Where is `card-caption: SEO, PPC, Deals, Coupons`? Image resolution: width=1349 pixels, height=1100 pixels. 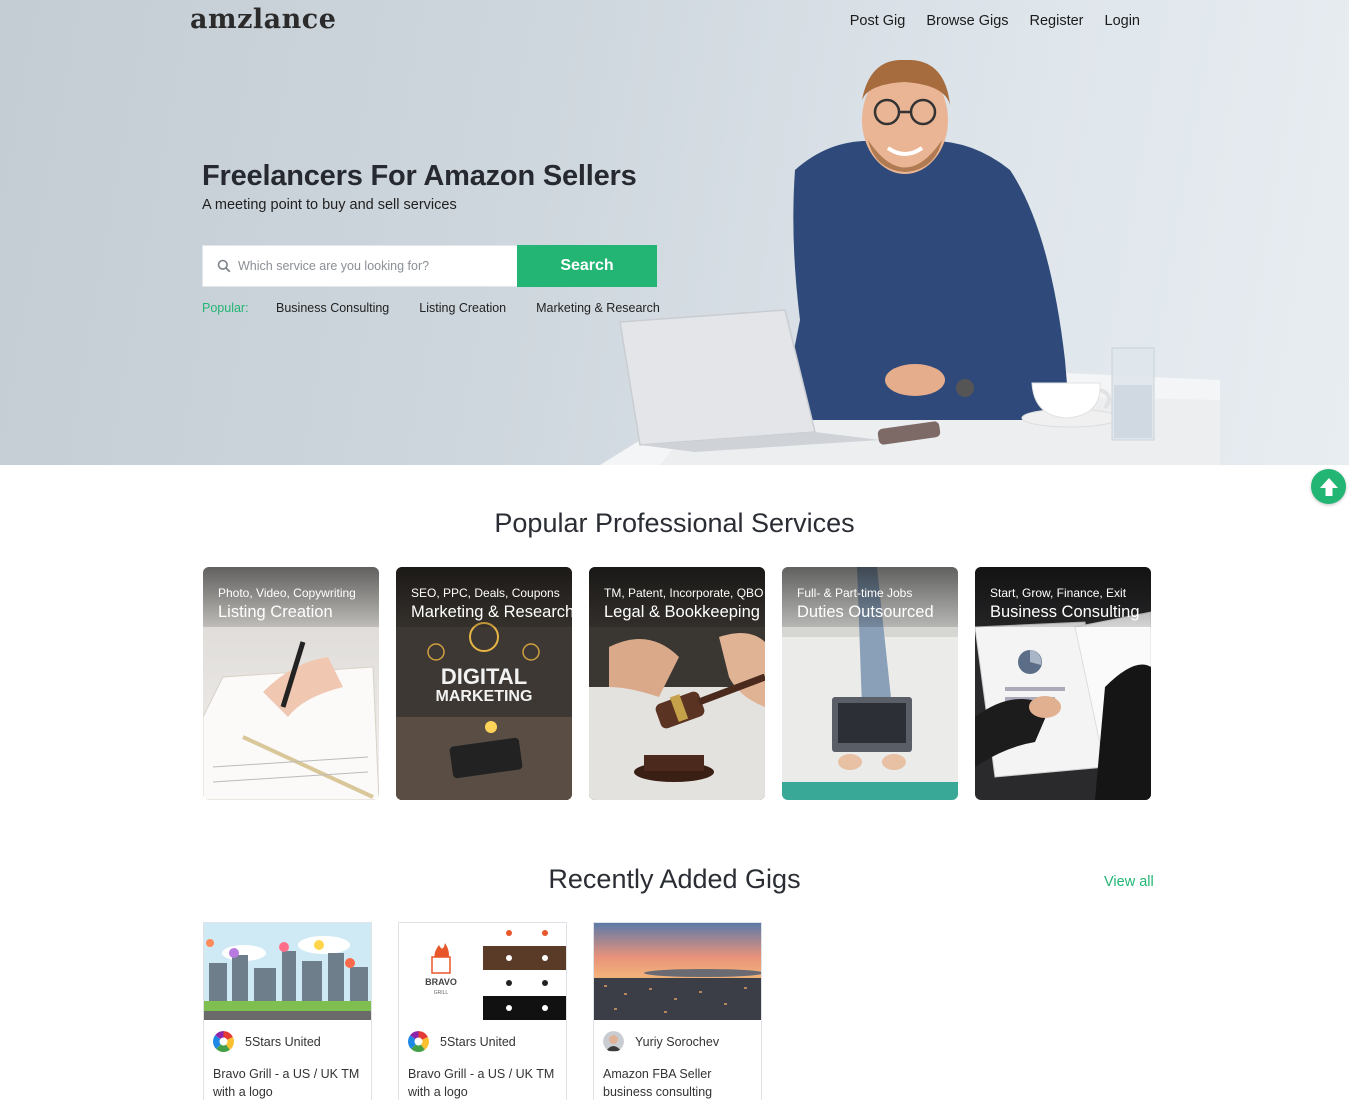 card-caption: SEO, PPC, Deals, Coupons is located at coordinates (485, 593).